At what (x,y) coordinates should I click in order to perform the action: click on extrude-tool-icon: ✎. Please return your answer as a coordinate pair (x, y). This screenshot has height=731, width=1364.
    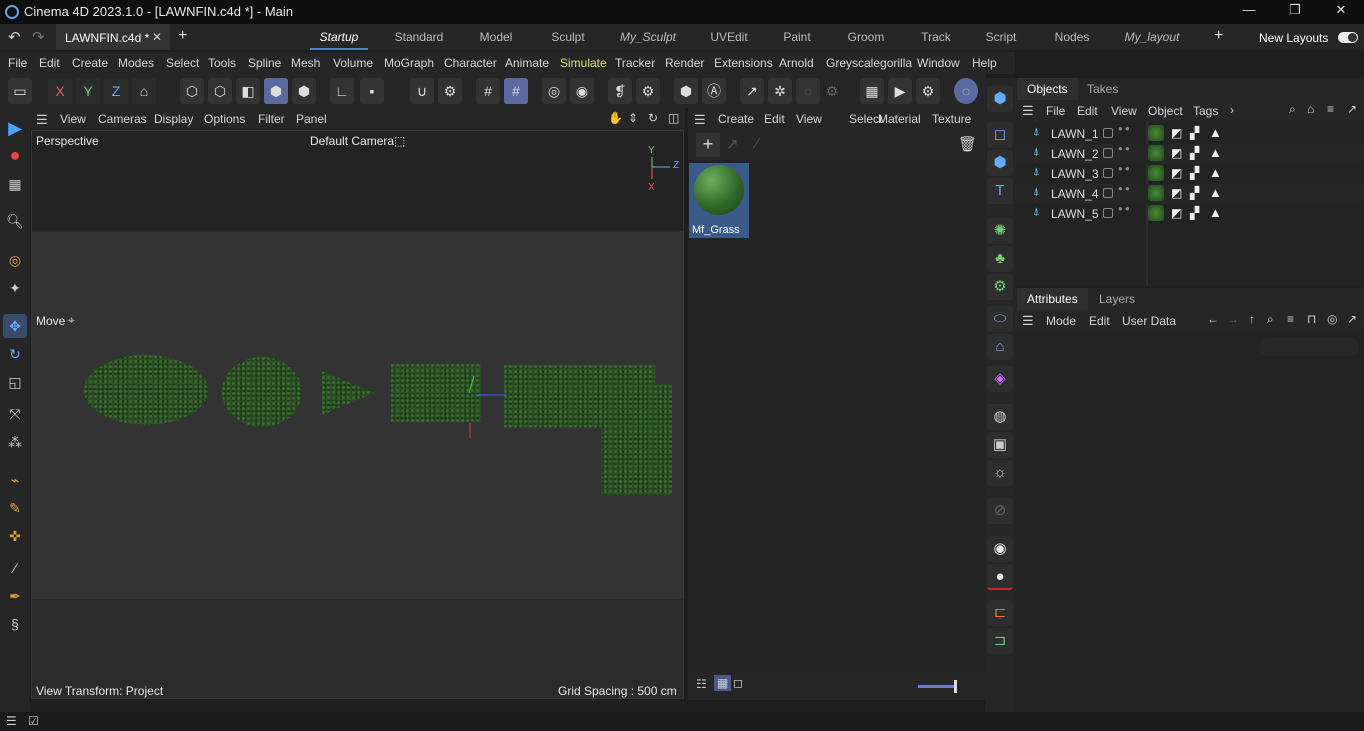
    Looking at the image, I should click on (15, 508).